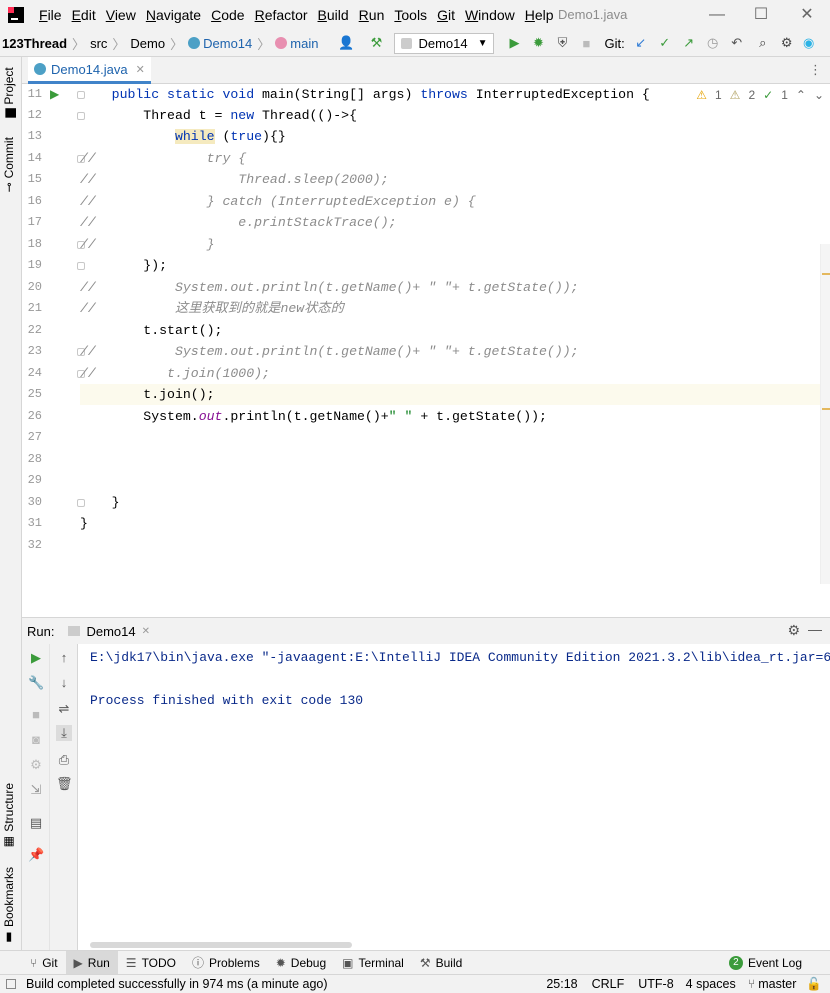 This screenshot has width=830, height=993. I want to click on vertical-scrollbar, so click(825, 414).